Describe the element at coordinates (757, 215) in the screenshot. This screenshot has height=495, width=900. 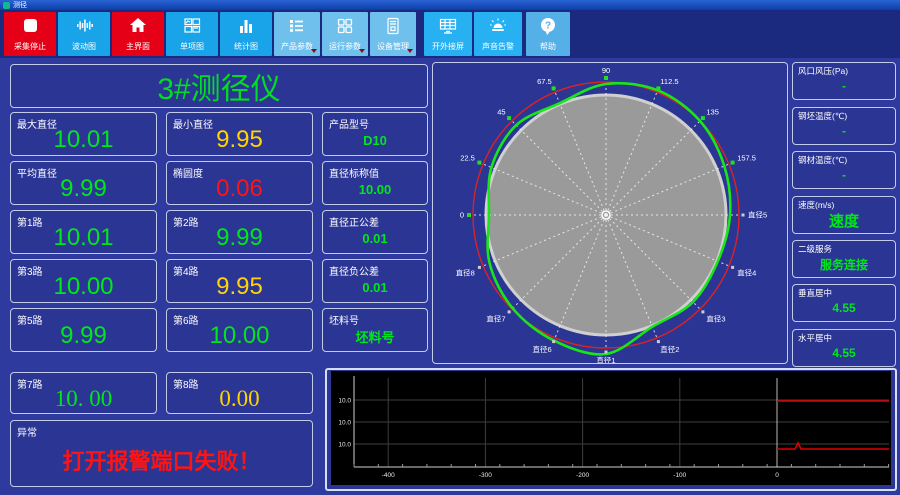
I see `svg-text: 直径5` at that location.